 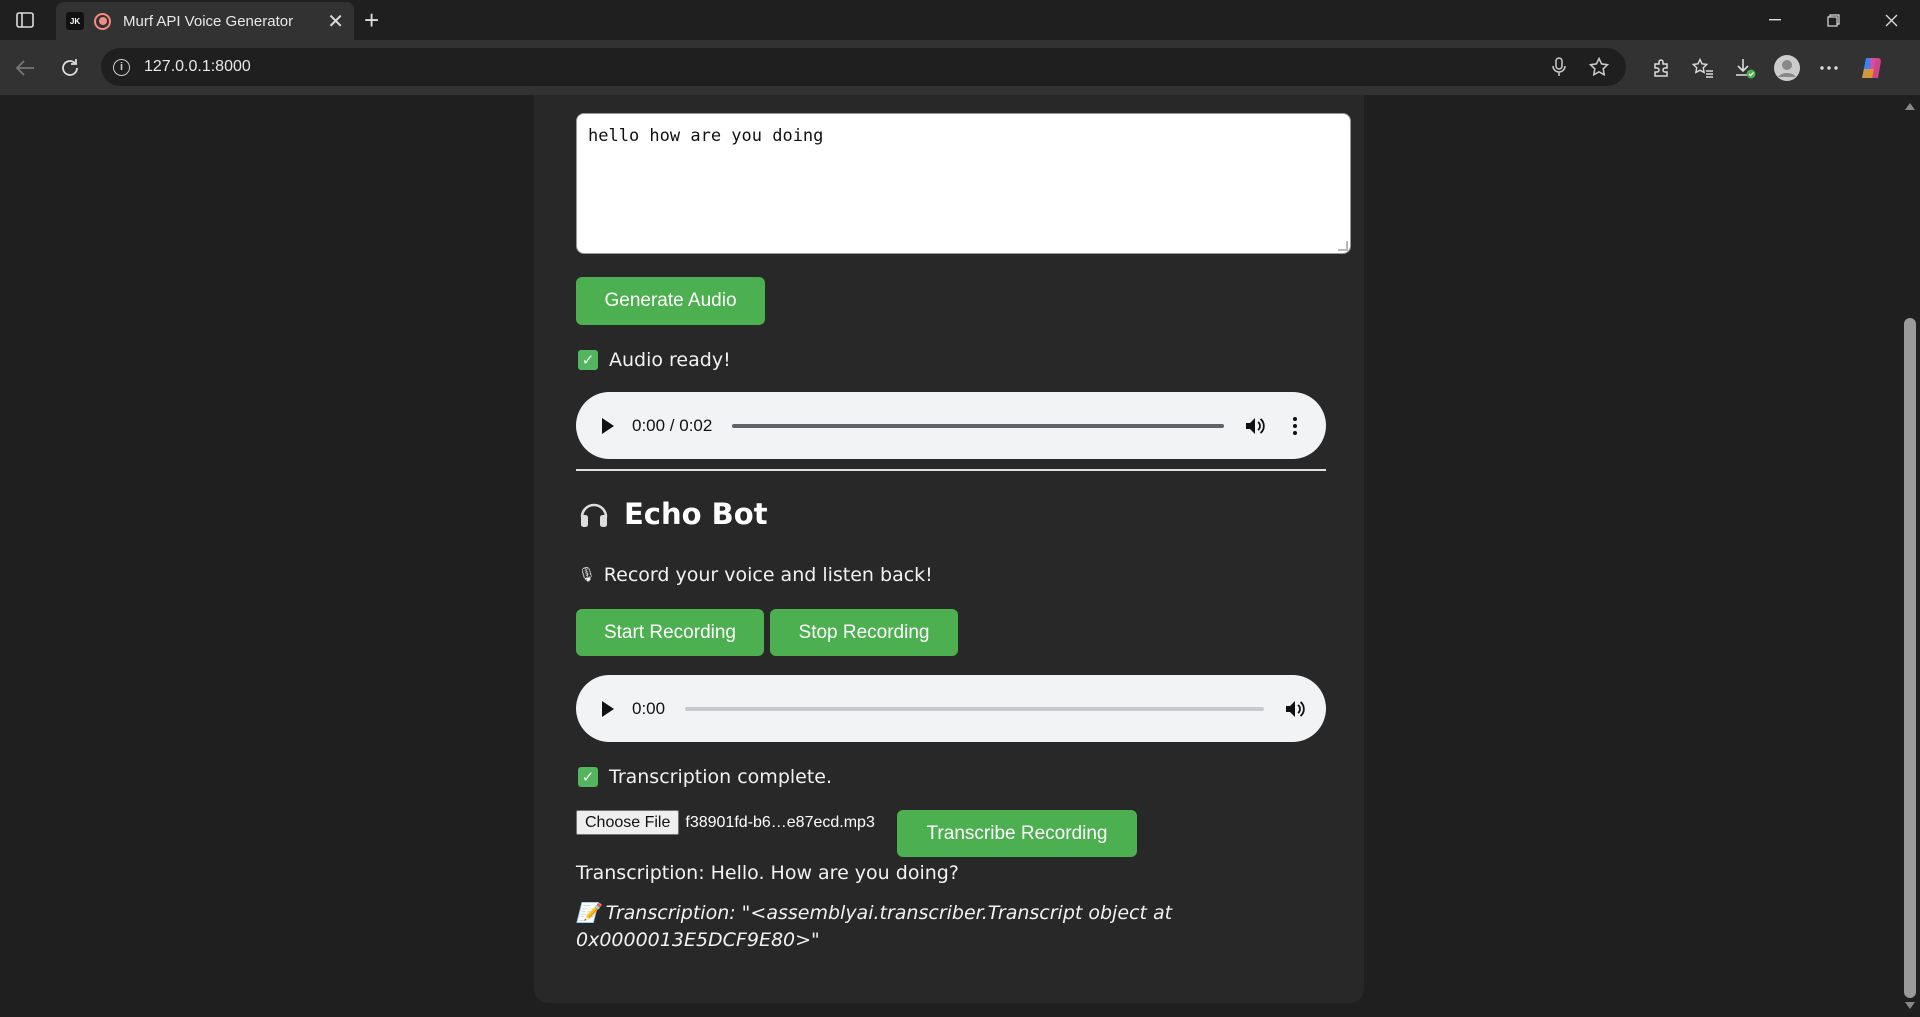 I want to click on generate-audio-button: Generate Audio, so click(x=670, y=301).